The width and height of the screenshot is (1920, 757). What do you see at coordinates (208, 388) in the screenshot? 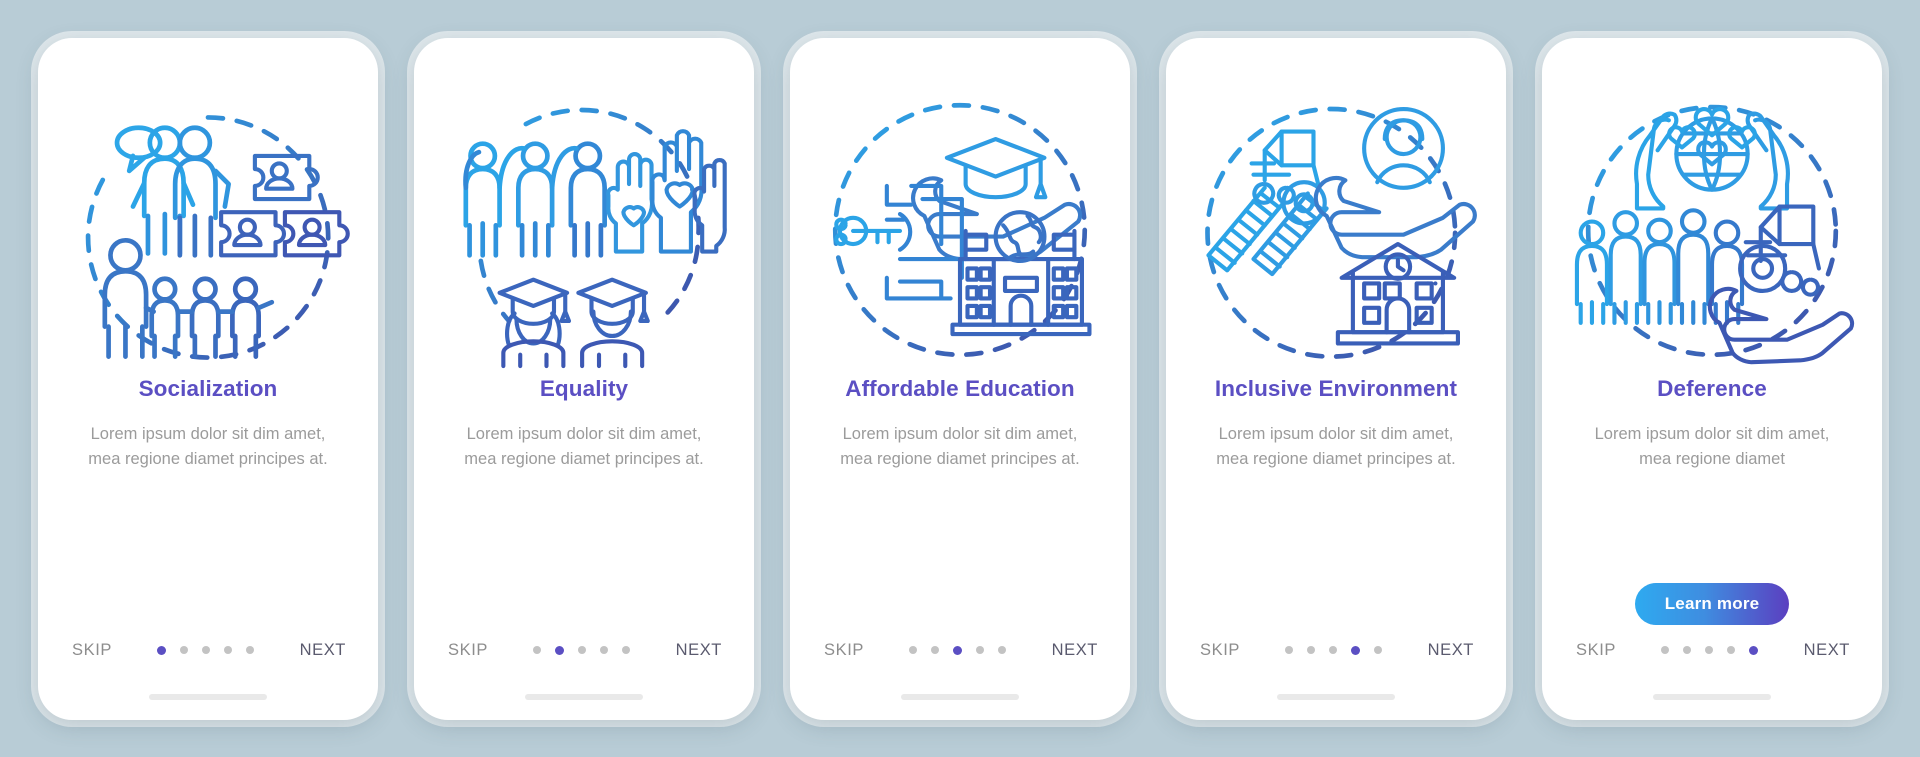
I see `screen-title: Socialization` at bounding box center [208, 388].